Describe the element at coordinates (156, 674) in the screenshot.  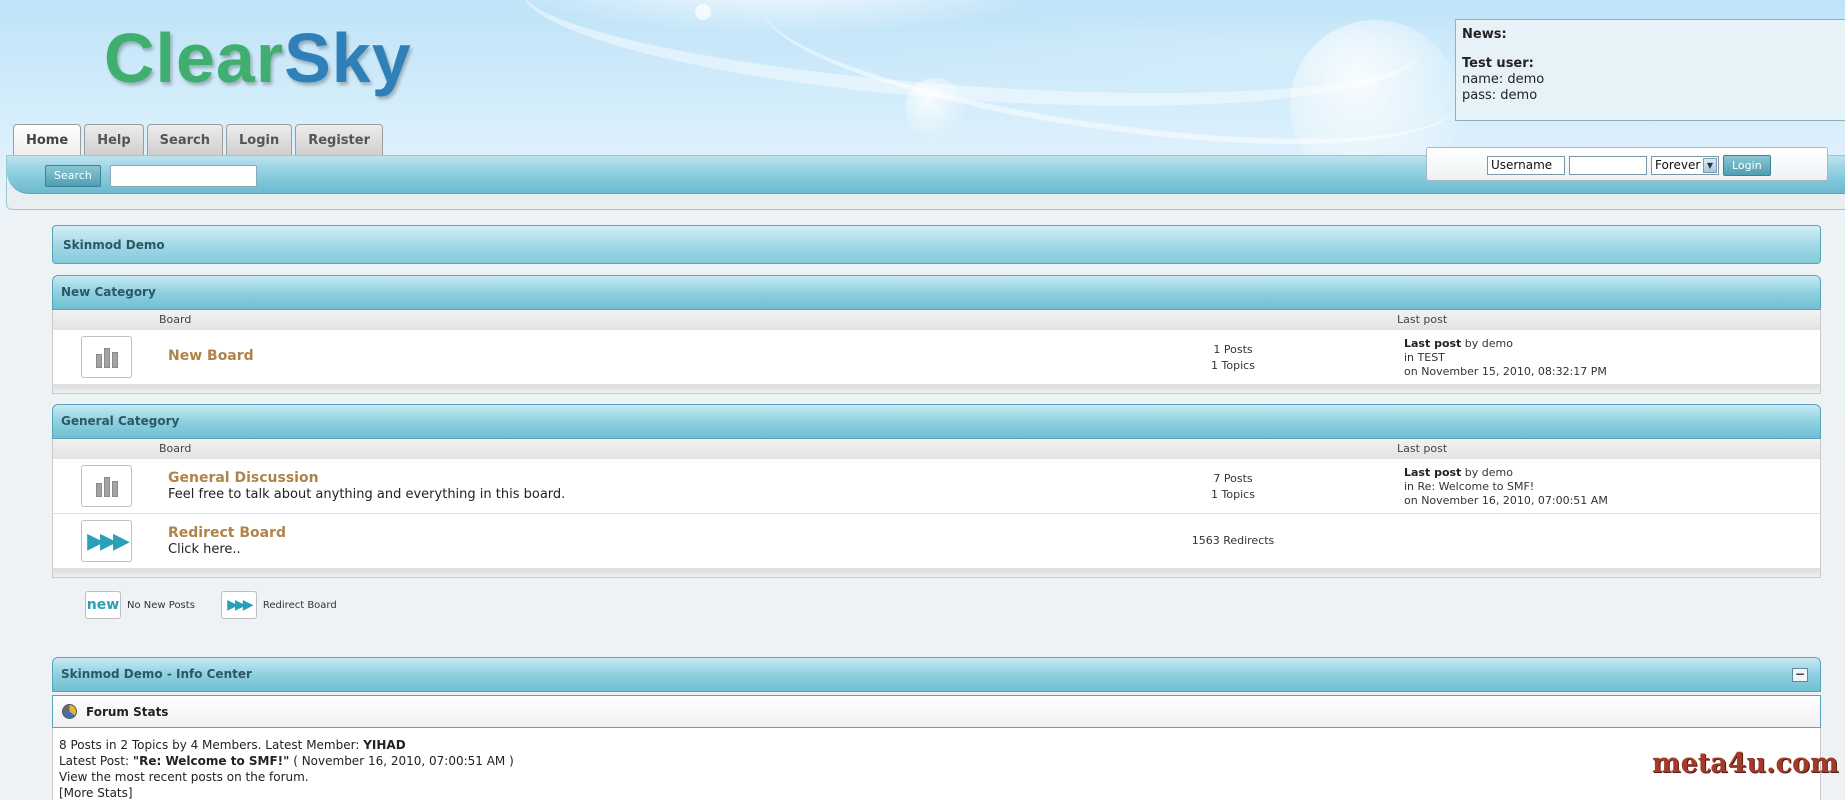
I see `info-center-title: Skinmod Demo - Info Center` at that location.